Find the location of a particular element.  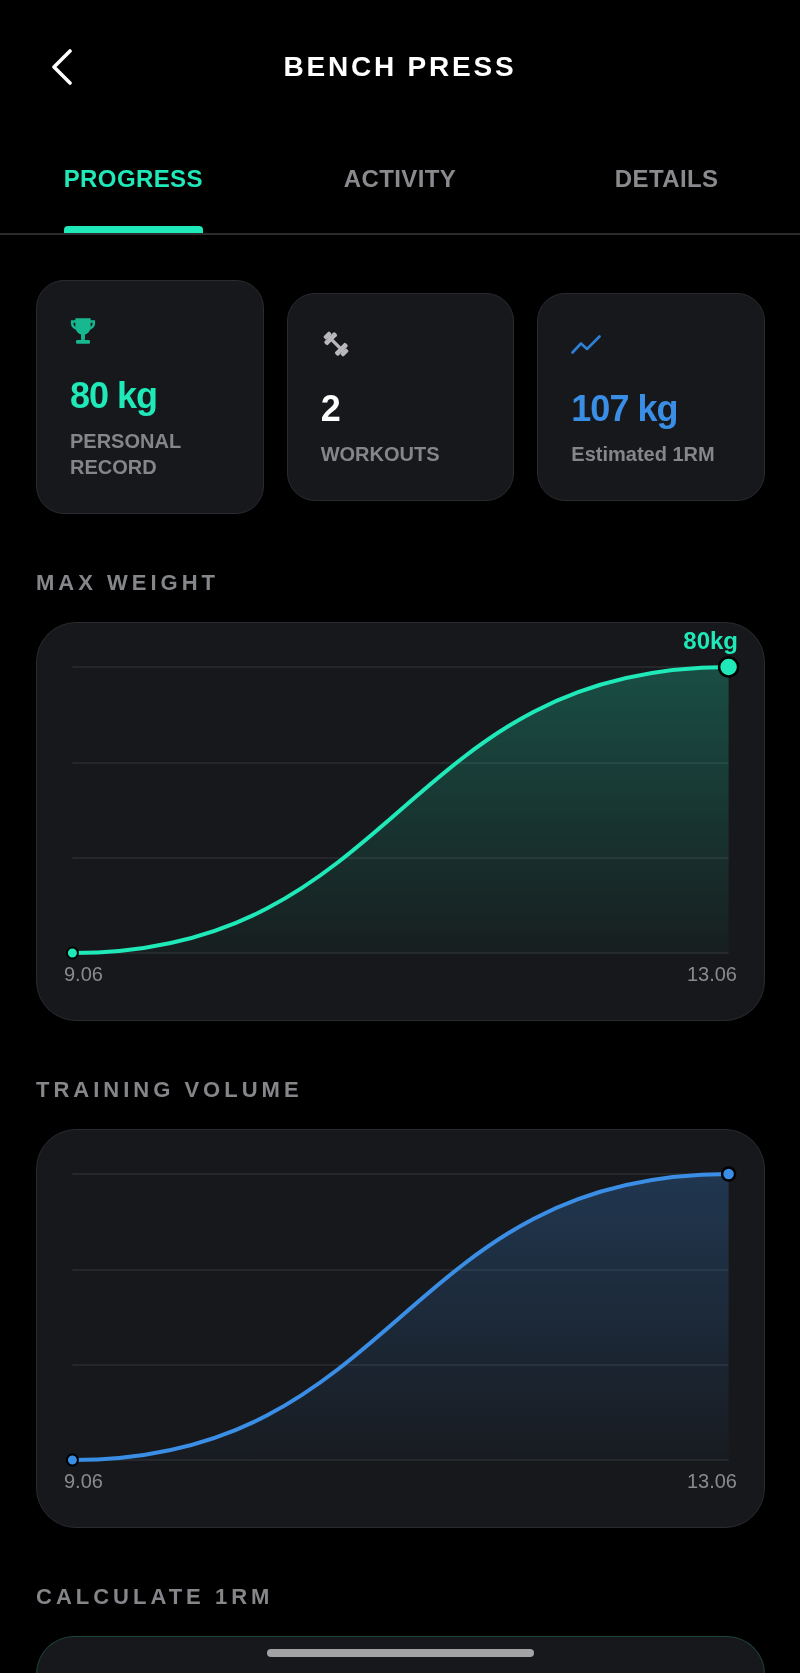

stat-value: 2 is located at coordinates (330, 409).